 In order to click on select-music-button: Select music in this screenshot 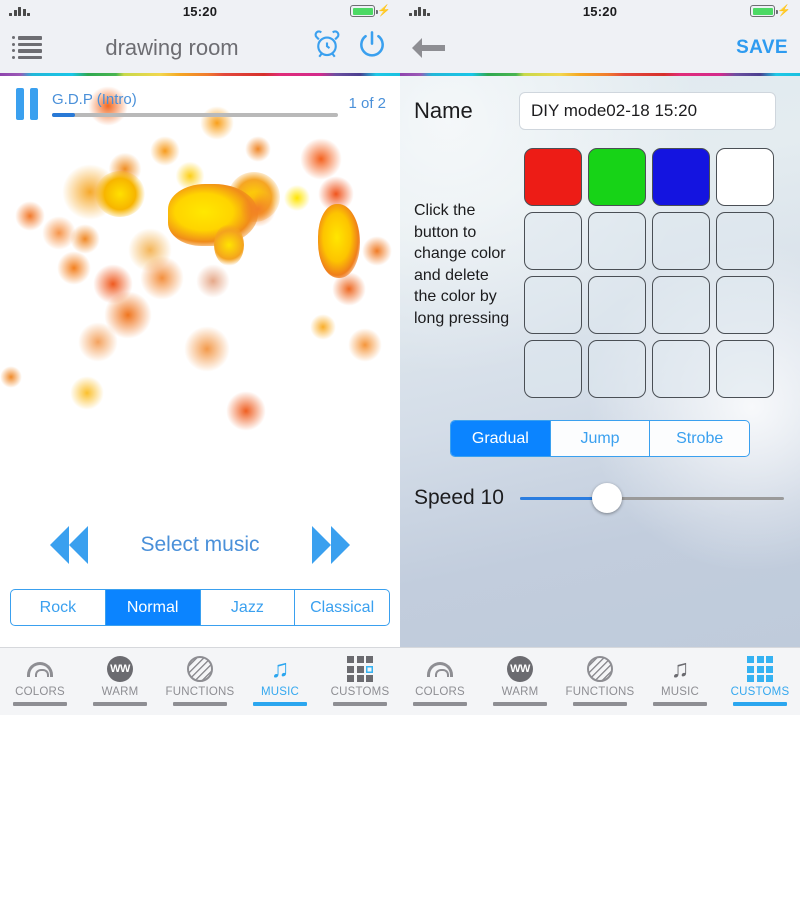, I will do `click(199, 545)`.